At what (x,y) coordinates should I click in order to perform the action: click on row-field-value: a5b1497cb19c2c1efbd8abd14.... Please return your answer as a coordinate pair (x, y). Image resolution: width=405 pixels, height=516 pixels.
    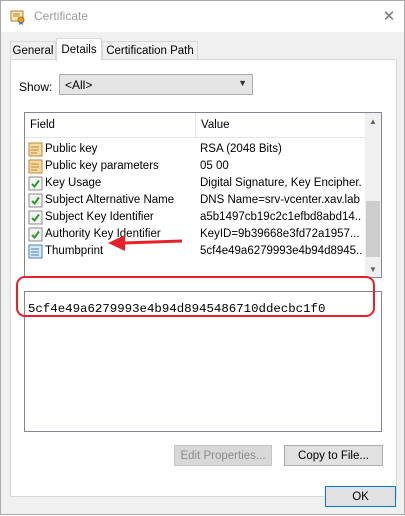
    Looking at the image, I should click on (281, 217).